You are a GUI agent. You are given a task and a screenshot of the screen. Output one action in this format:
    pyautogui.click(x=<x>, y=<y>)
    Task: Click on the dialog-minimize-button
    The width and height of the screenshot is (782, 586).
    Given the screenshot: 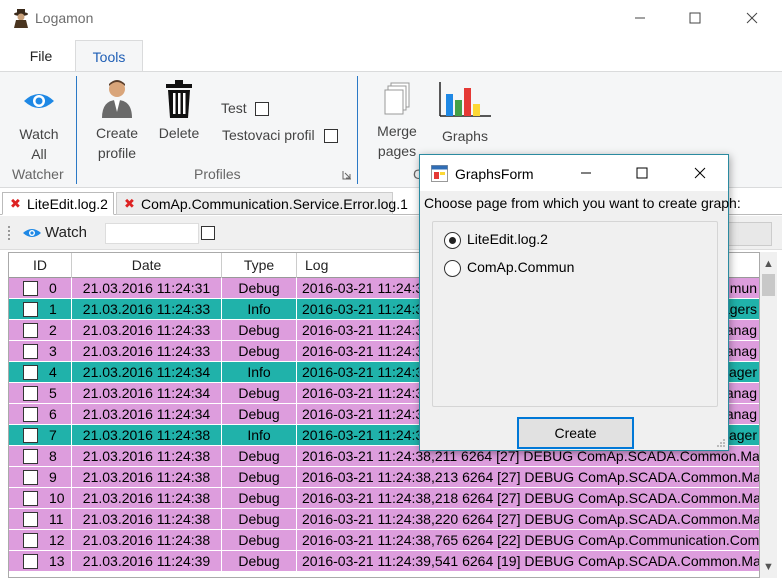 What is the action you would take?
    pyautogui.click(x=586, y=173)
    